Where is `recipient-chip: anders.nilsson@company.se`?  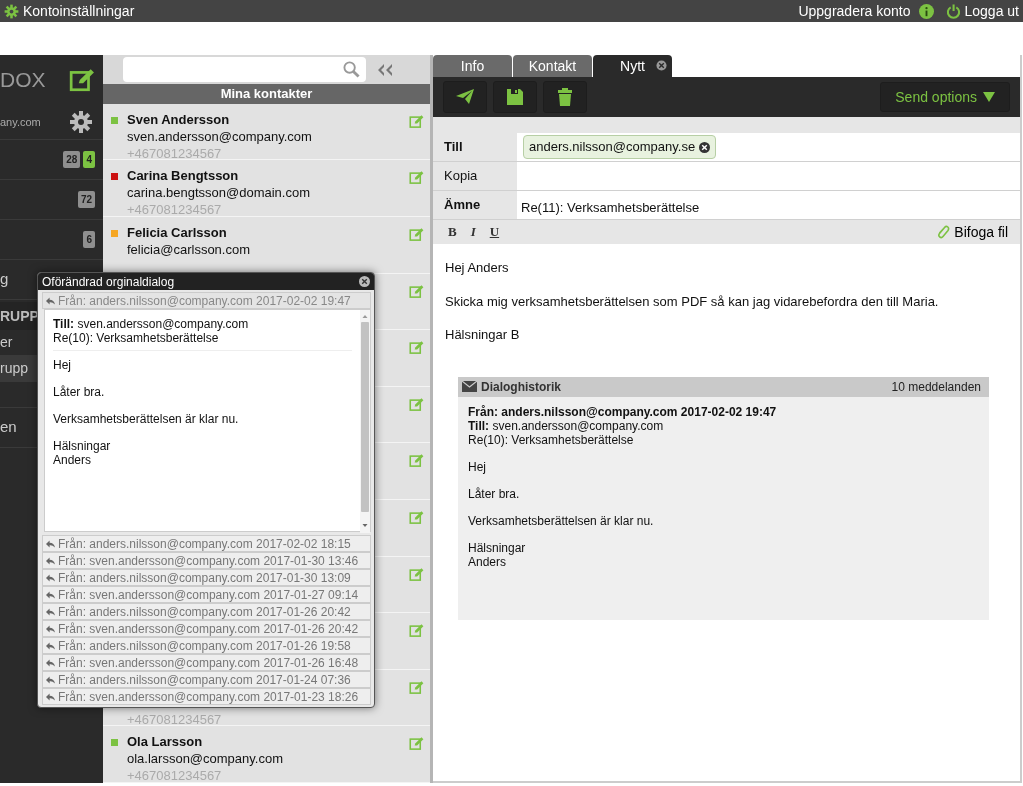
recipient-chip: anders.nilsson@company.se is located at coordinates (620, 147).